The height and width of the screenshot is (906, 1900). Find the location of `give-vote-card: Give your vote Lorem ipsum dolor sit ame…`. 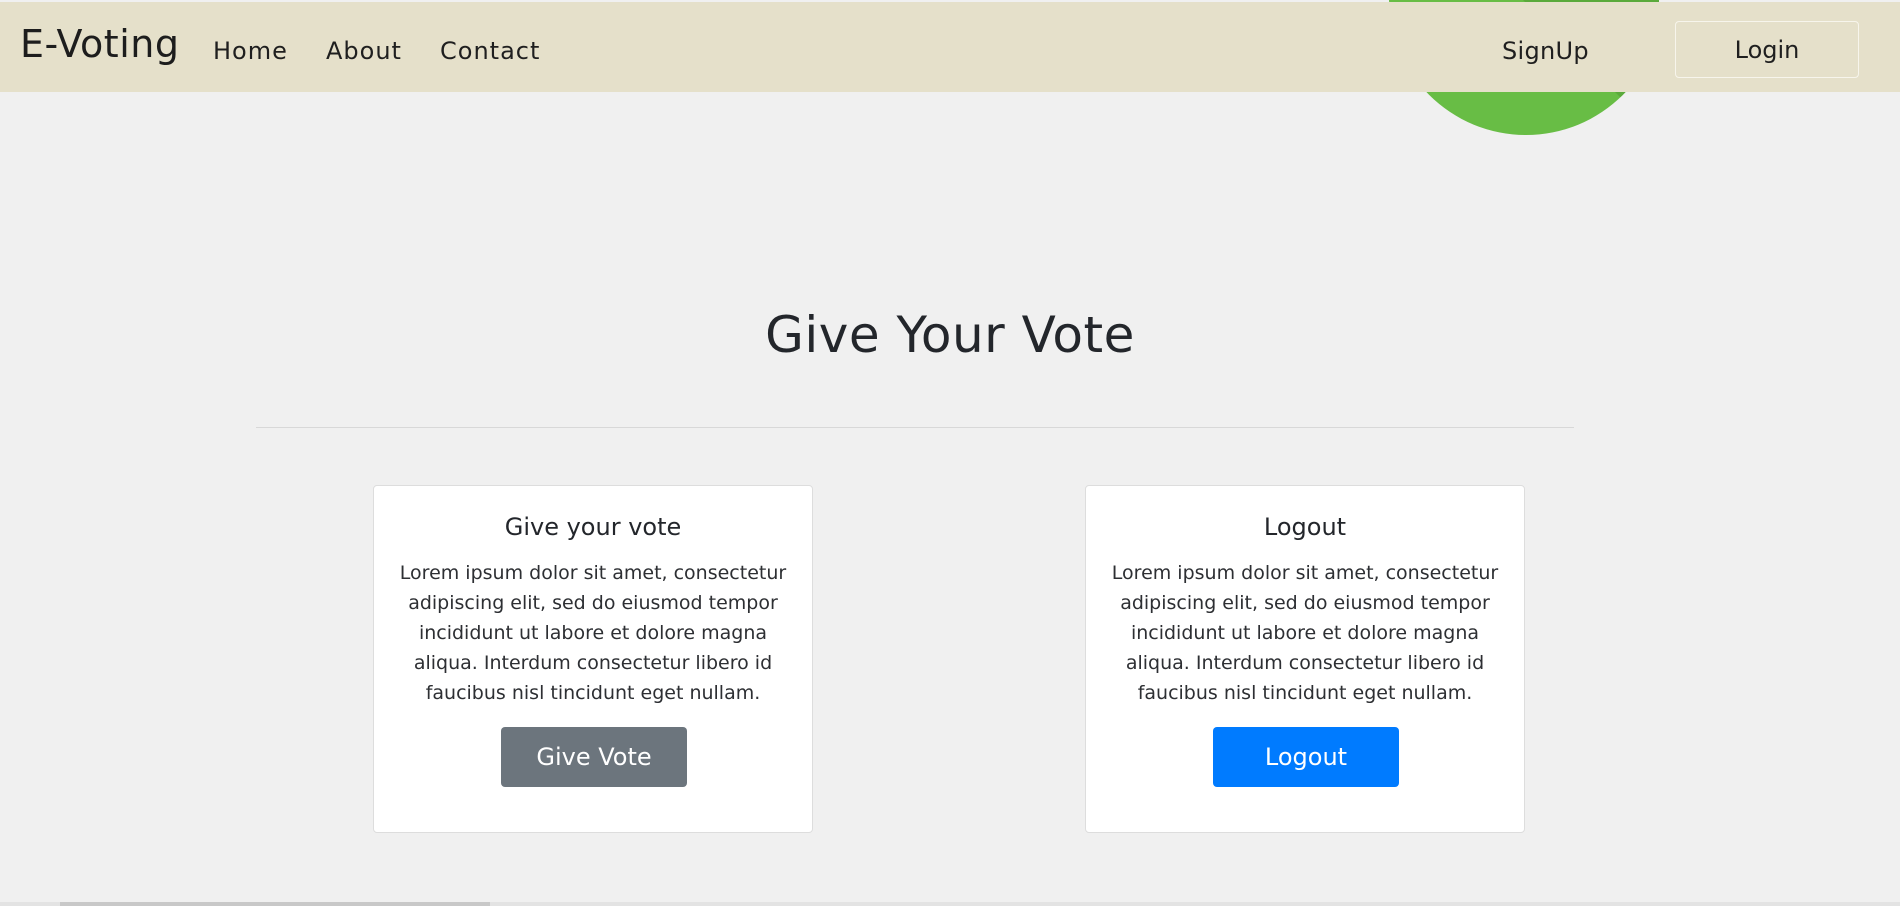

give-vote-card: Give your vote Lorem ipsum dolor sit ame… is located at coordinates (593, 659).